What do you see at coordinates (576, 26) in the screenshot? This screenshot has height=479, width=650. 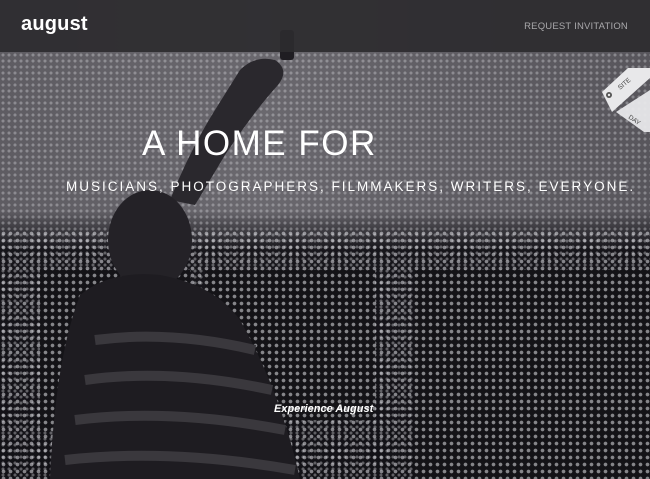 I see `request-invitation-link: REQUEST INVITATION` at bounding box center [576, 26].